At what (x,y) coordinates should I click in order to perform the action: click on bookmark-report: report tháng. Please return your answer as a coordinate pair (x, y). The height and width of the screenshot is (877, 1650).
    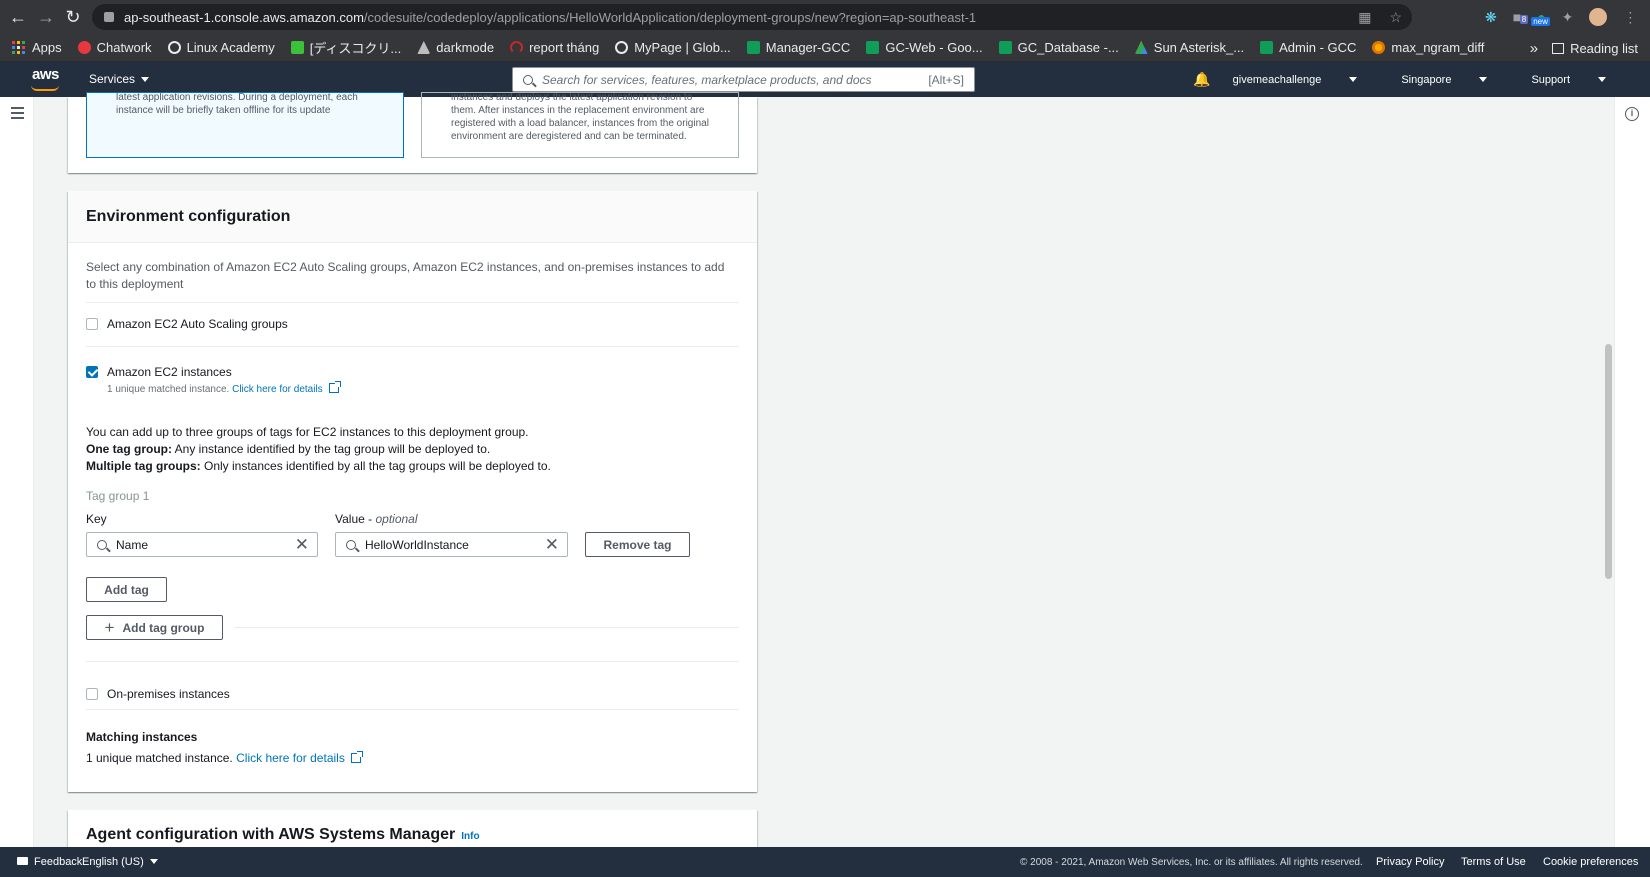
    Looking at the image, I should click on (554, 47).